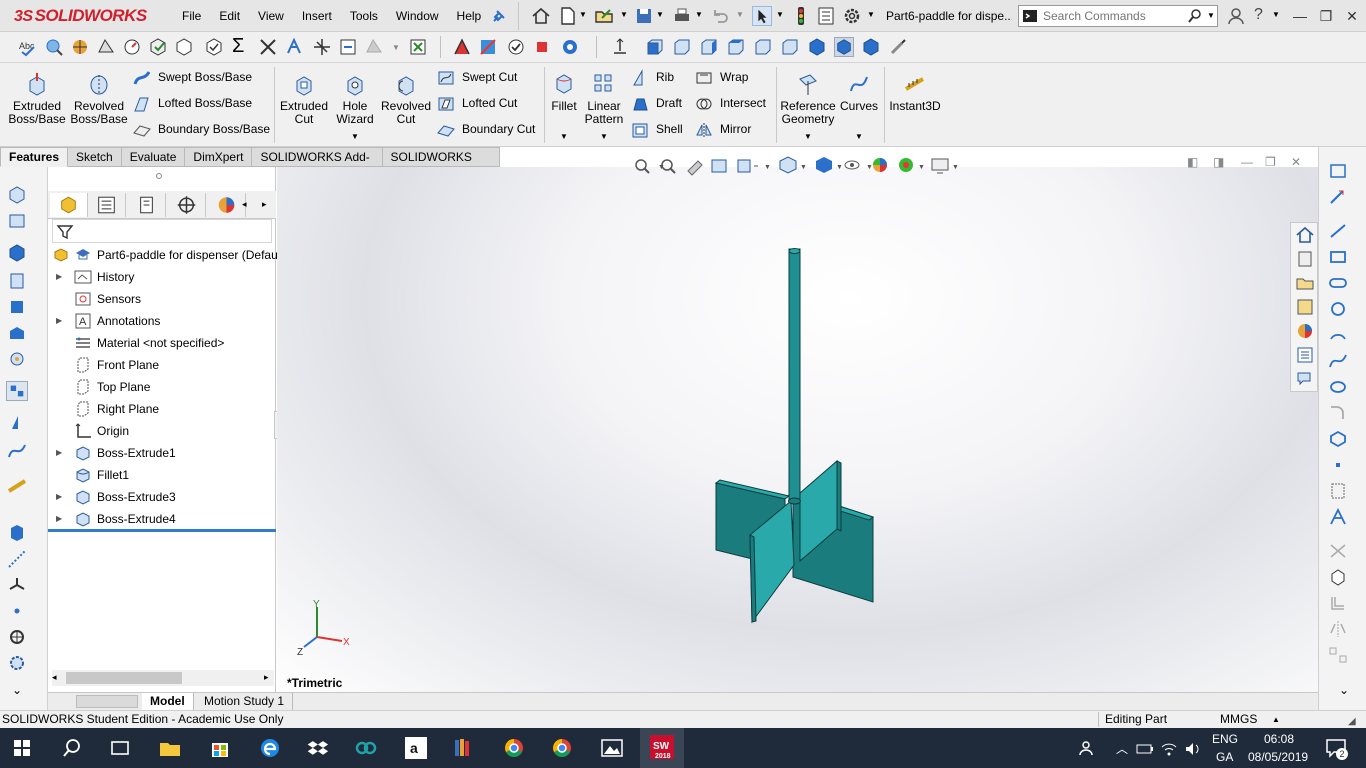 This screenshot has width=1366, height=768. I want to click on solidworks-taskbar-button: SW 2018, so click(662, 748).